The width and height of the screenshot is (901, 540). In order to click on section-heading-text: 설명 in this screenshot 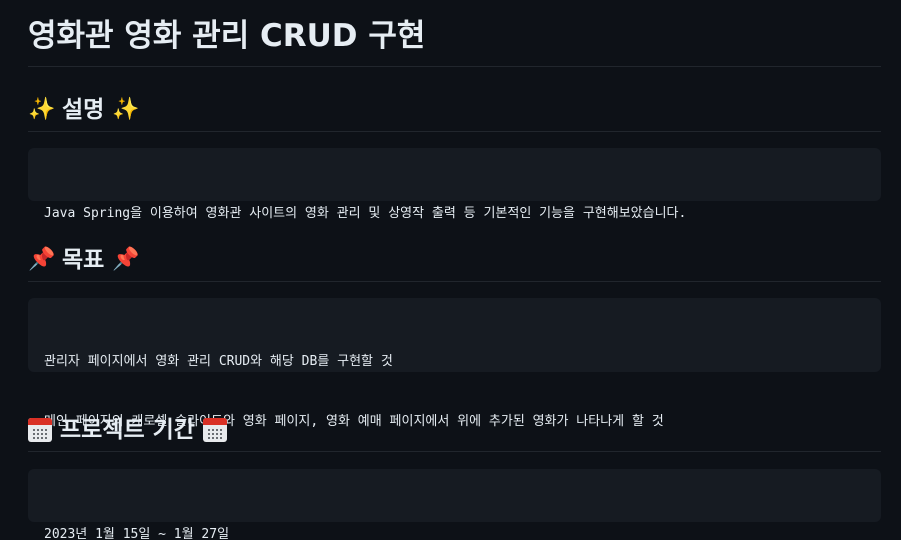, I will do `click(83, 110)`.